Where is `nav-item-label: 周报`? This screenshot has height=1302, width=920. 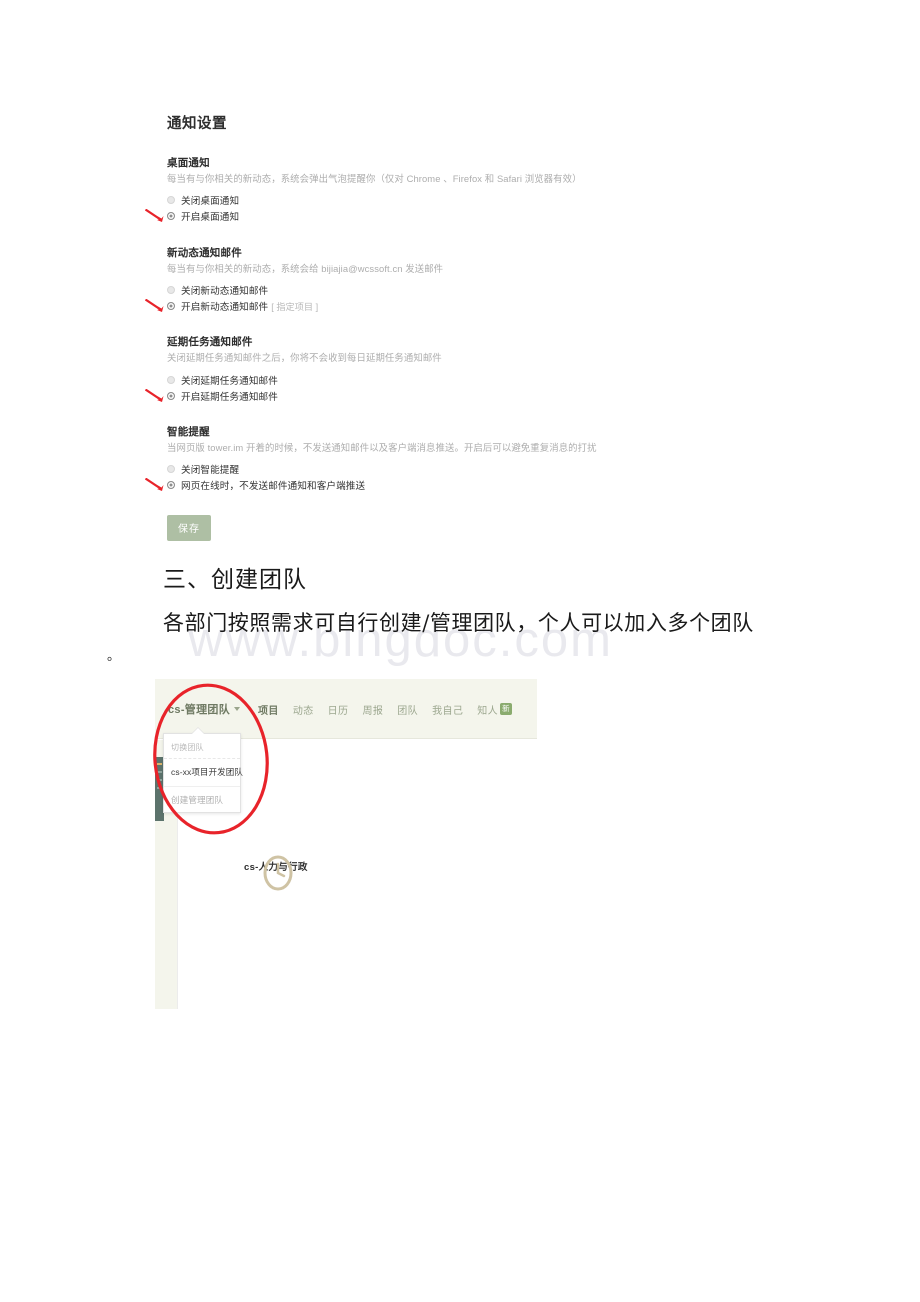
nav-item-label: 周报 is located at coordinates (373, 711).